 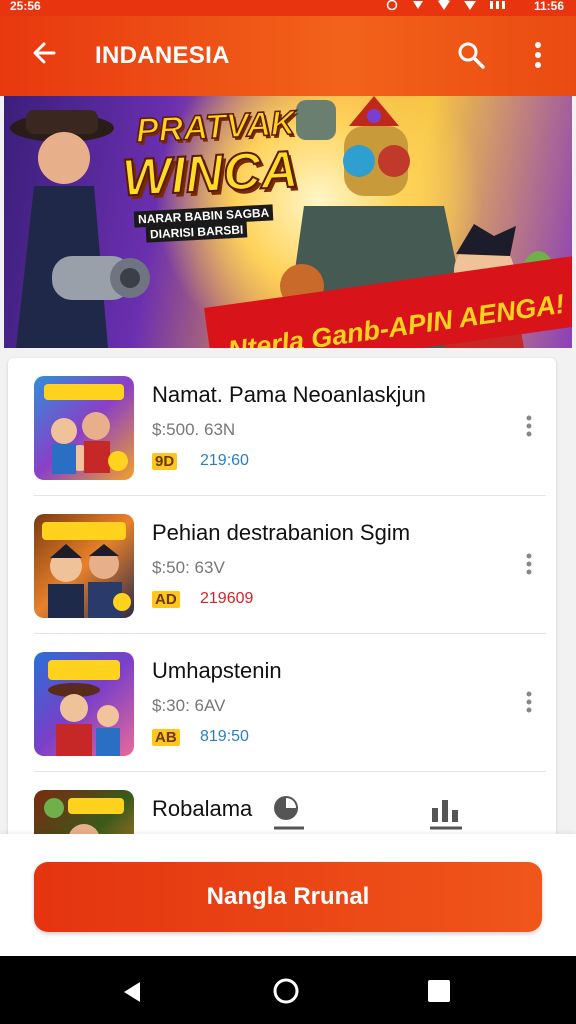 I want to click on nav-back-button, so click(x=132, y=992).